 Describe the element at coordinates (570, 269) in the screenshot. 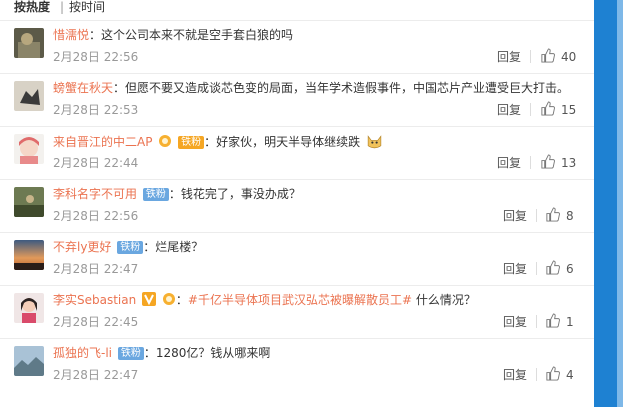

I see `like-count: 6` at that location.